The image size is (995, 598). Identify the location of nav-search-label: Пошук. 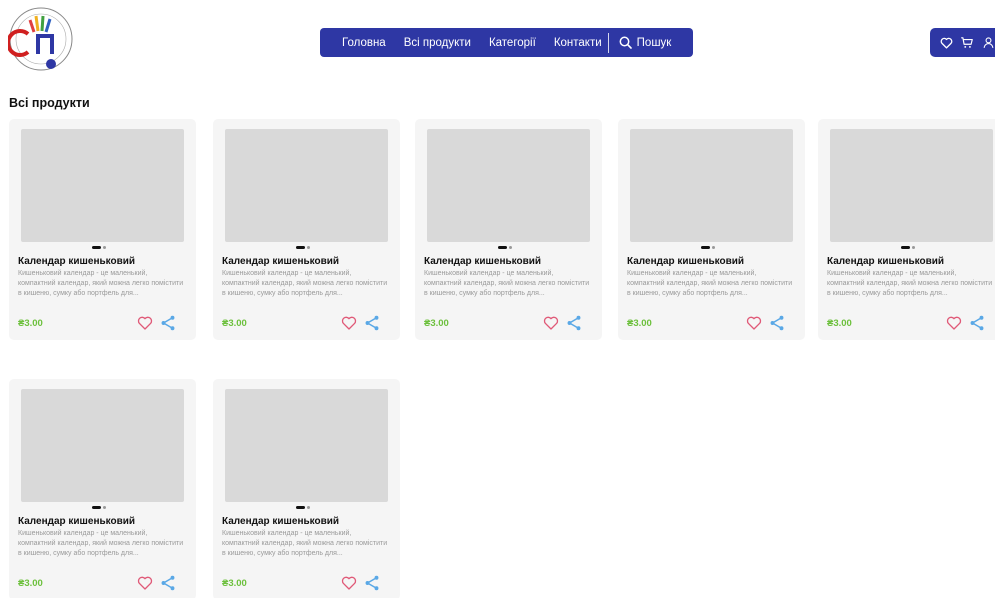
(654, 42).